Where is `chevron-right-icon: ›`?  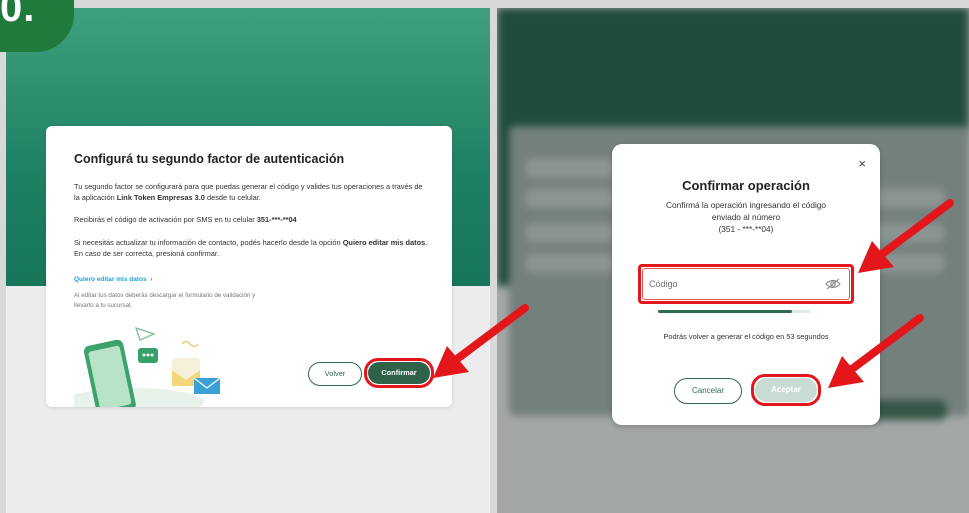 chevron-right-icon: › is located at coordinates (151, 279).